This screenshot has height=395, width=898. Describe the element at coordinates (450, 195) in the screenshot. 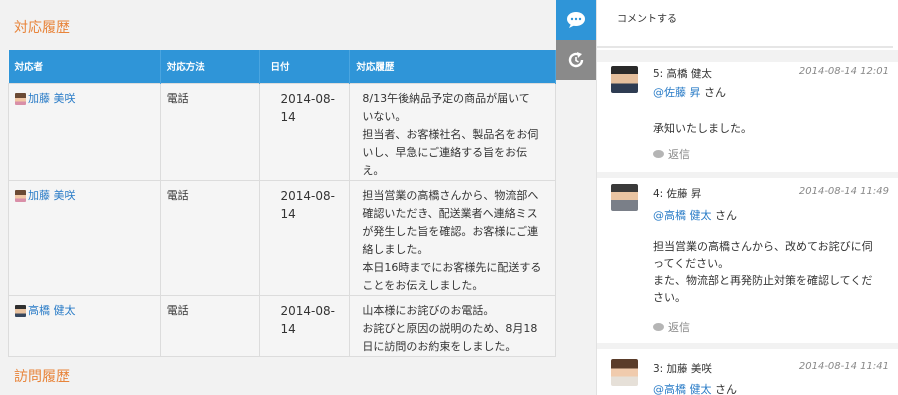

I see `history-line: 担当営業の高橋さんから、物流部へ` at that location.